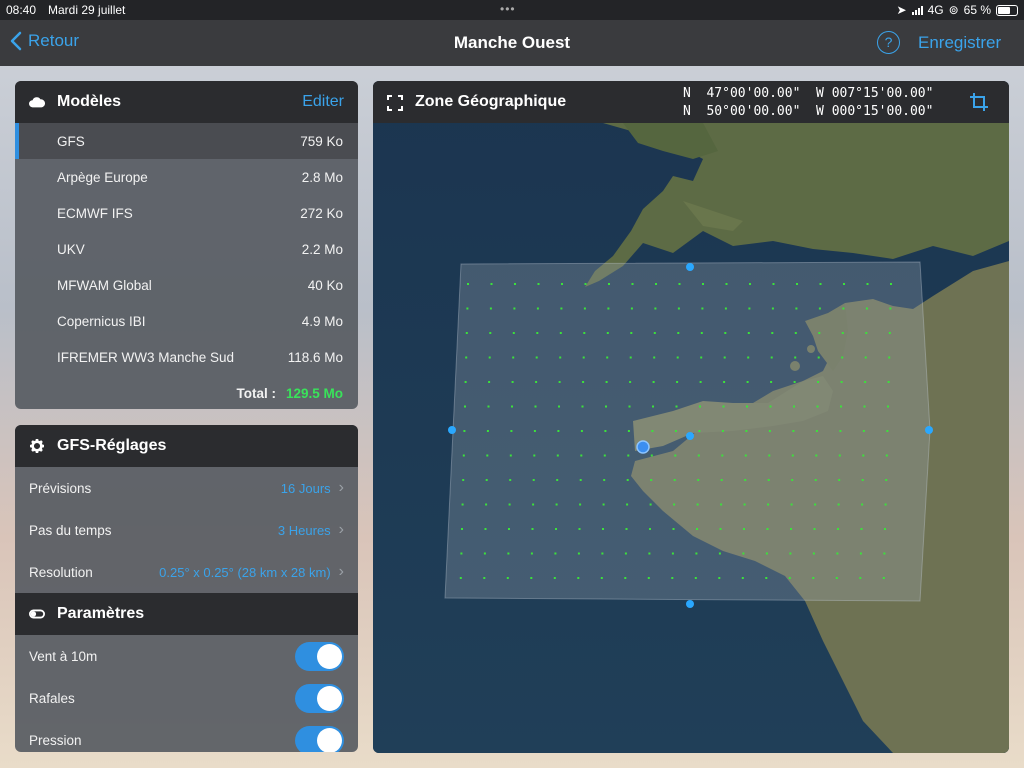 Image resolution: width=1024 pixels, height=768 pixels. What do you see at coordinates (314, 393) in the screenshot?
I see `total-value: 129.5 Mo` at bounding box center [314, 393].